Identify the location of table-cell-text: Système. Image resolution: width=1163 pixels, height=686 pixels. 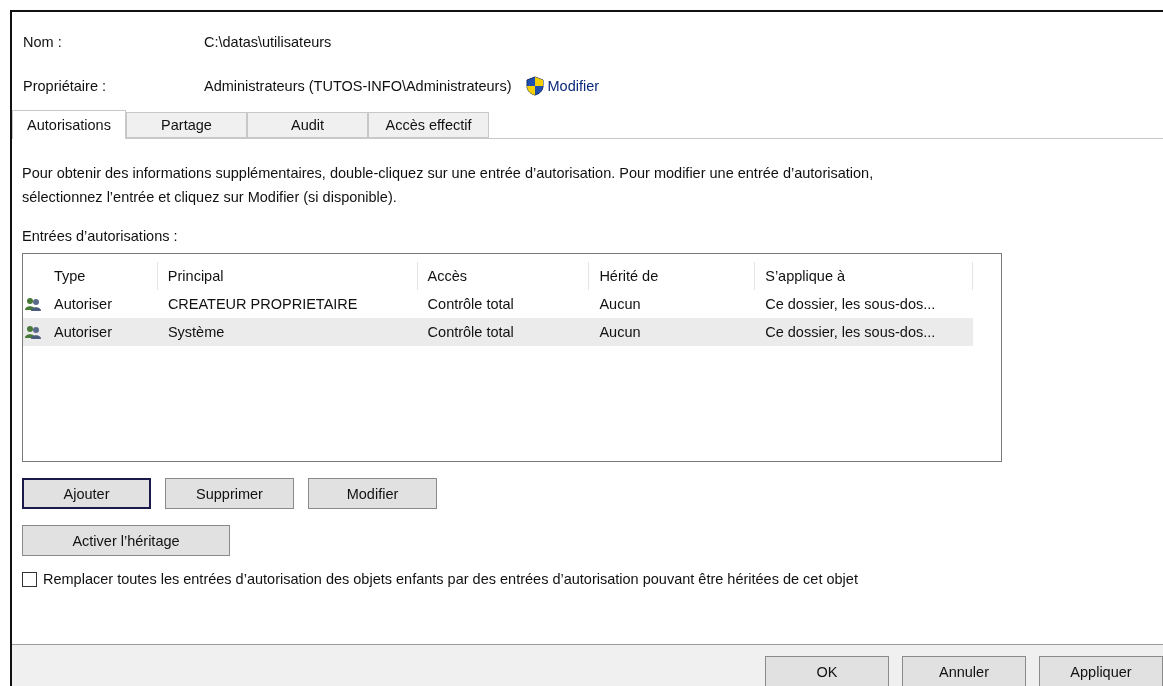
(196, 332).